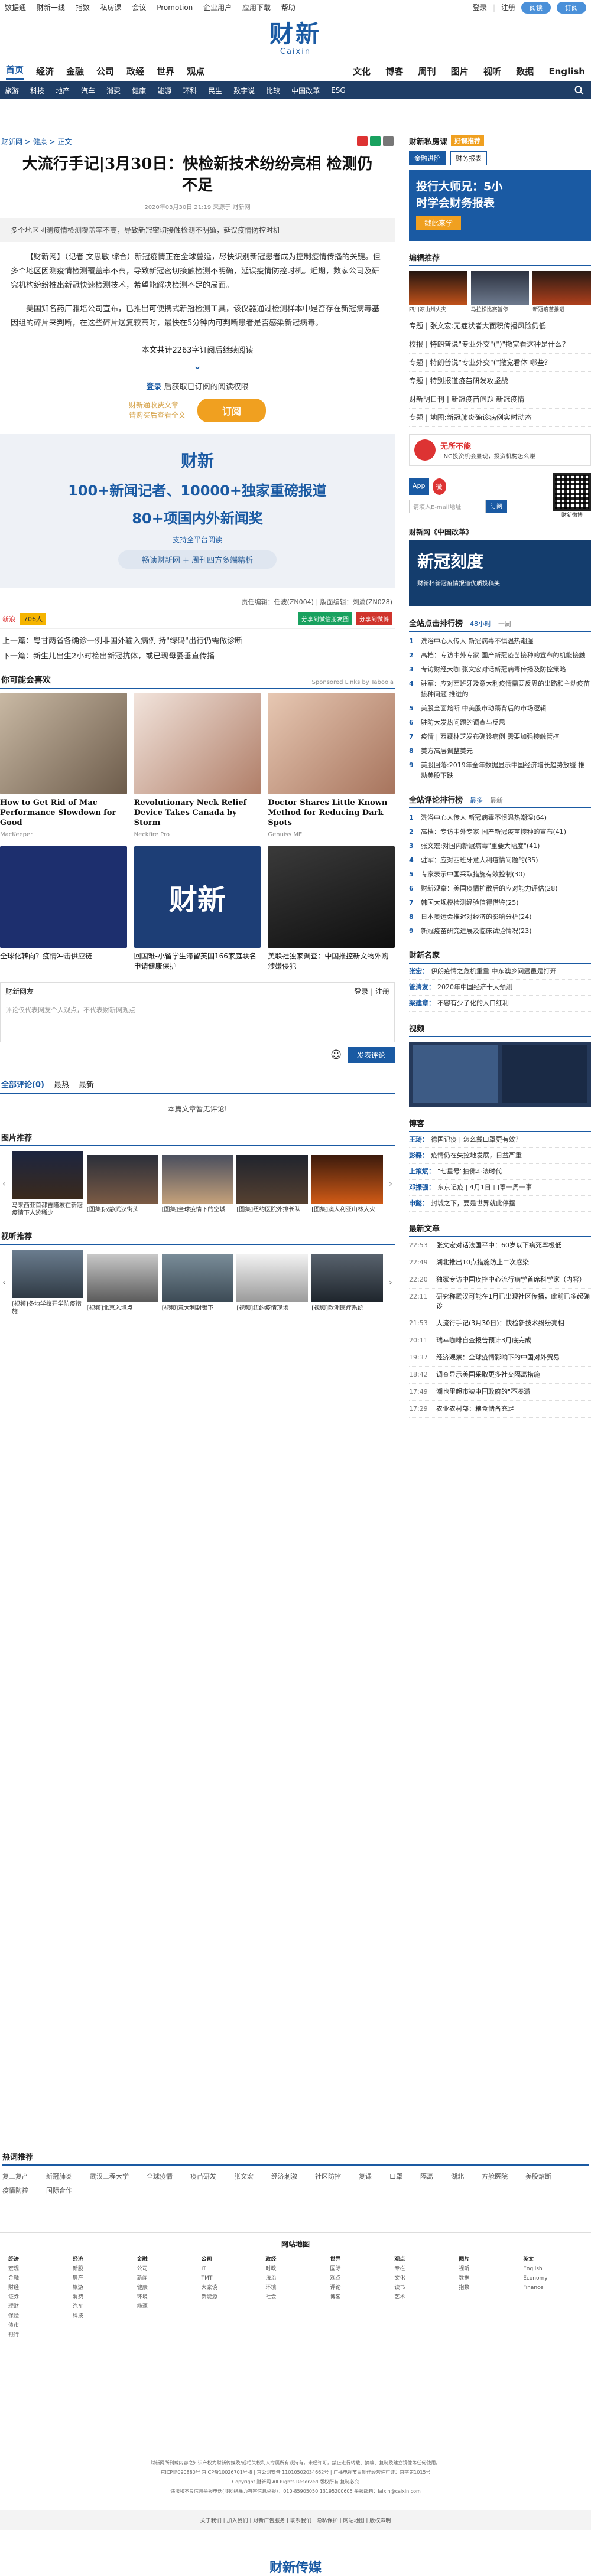 The height and width of the screenshot is (2576, 591). Describe the element at coordinates (375, 141) in the screenshot. I see `wechat-icon` at that location.